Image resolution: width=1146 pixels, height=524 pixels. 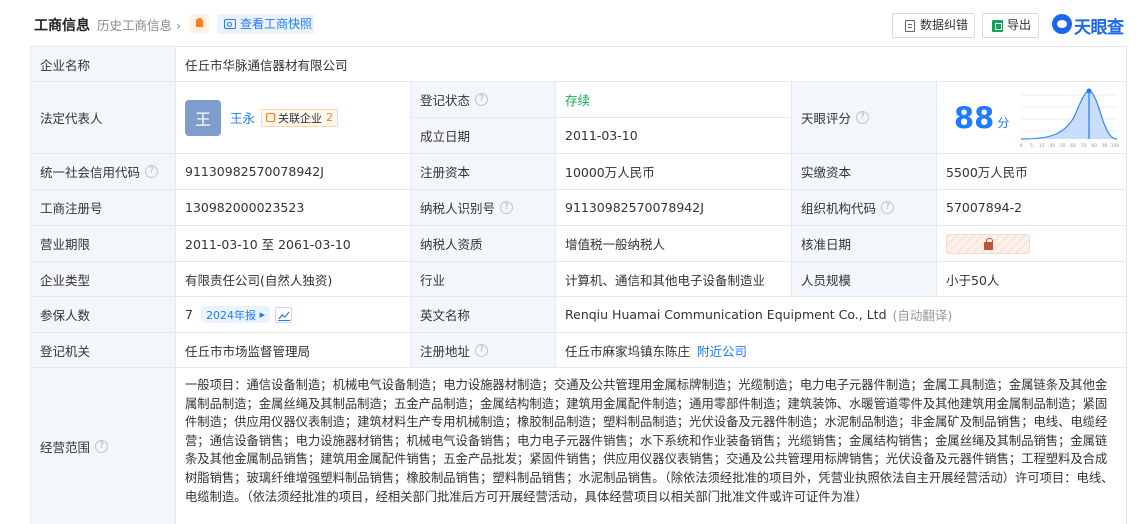 I want to click on trend-chart-icon, so click(x=283, y=314).